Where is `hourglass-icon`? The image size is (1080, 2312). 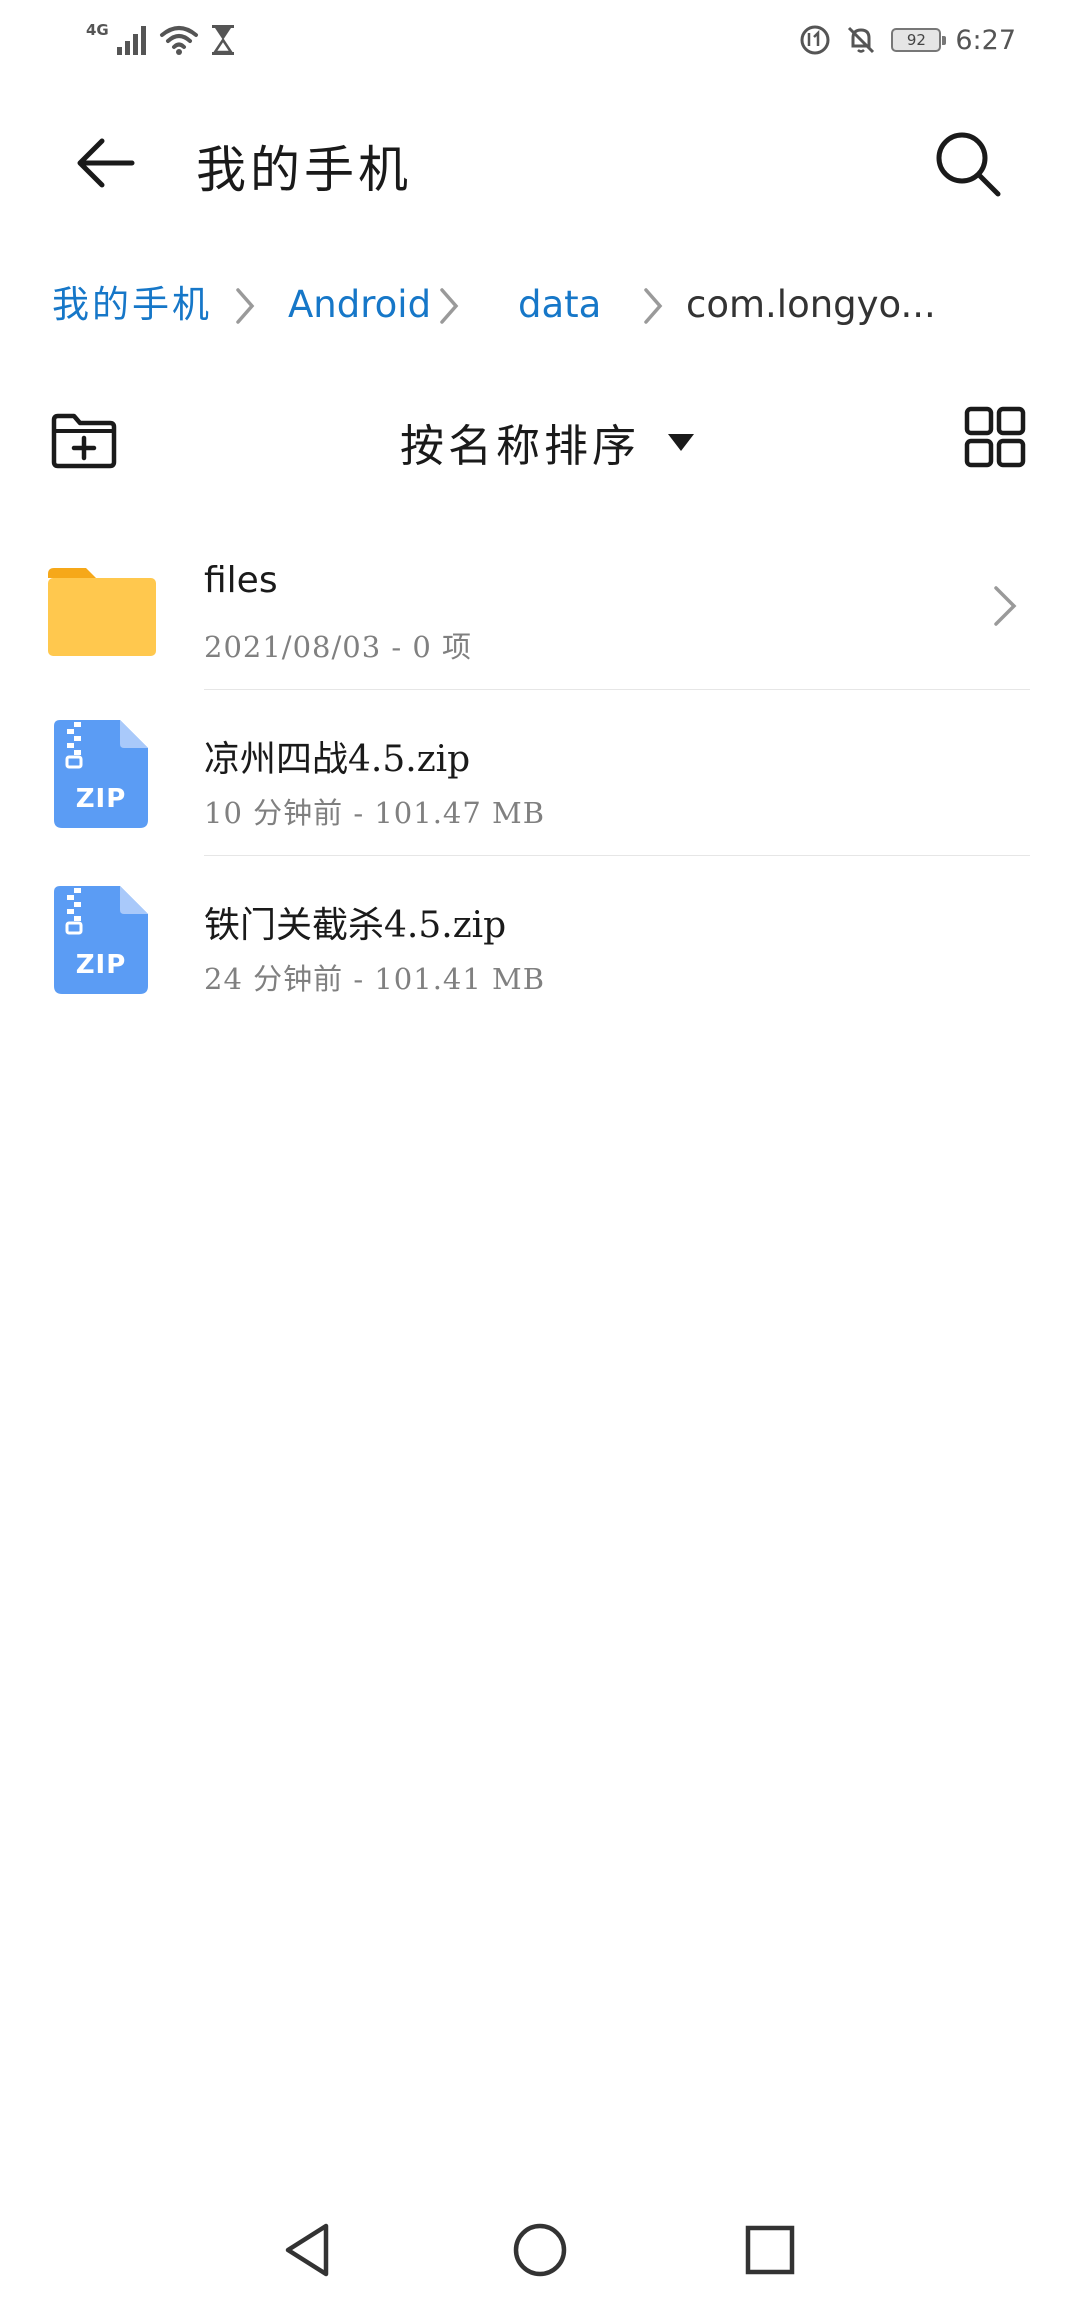 hourglass-icon is located at coordinates (222, 40).